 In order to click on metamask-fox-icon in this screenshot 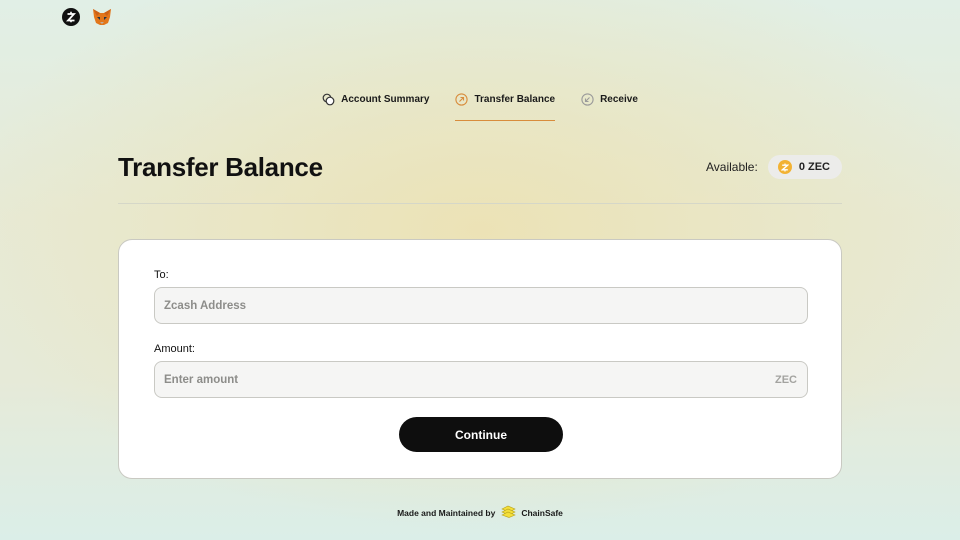, I will do `click(102, 17)`.